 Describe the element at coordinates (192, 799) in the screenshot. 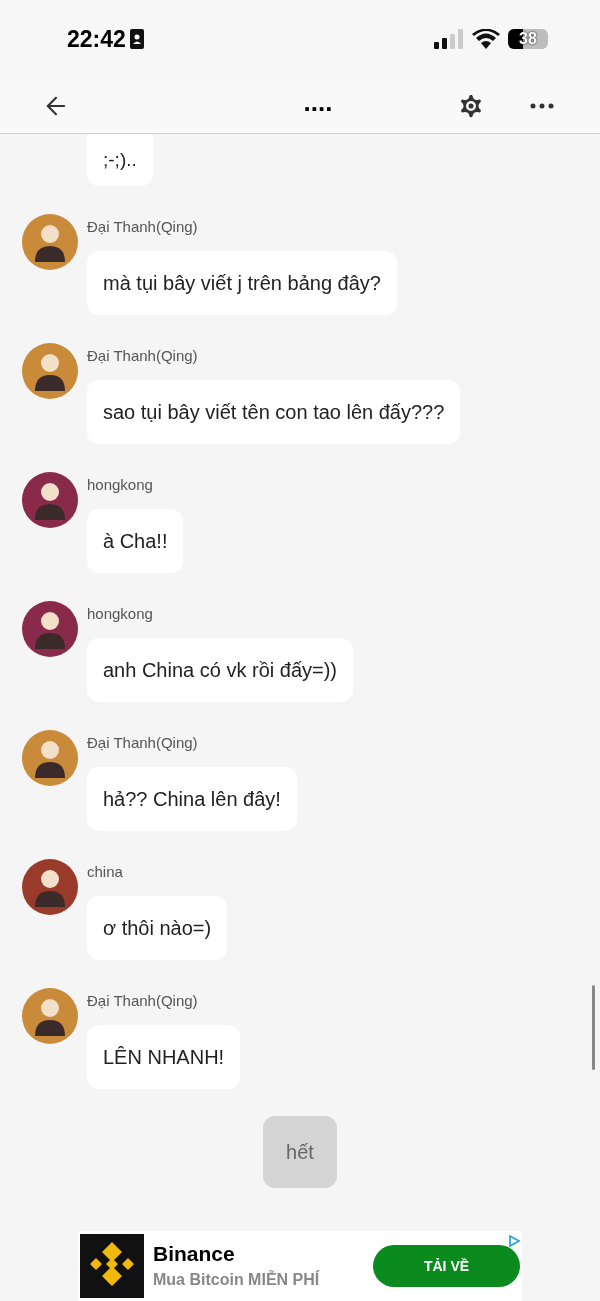

I see `message-bubble: hả?? China lên đây!` at that location.